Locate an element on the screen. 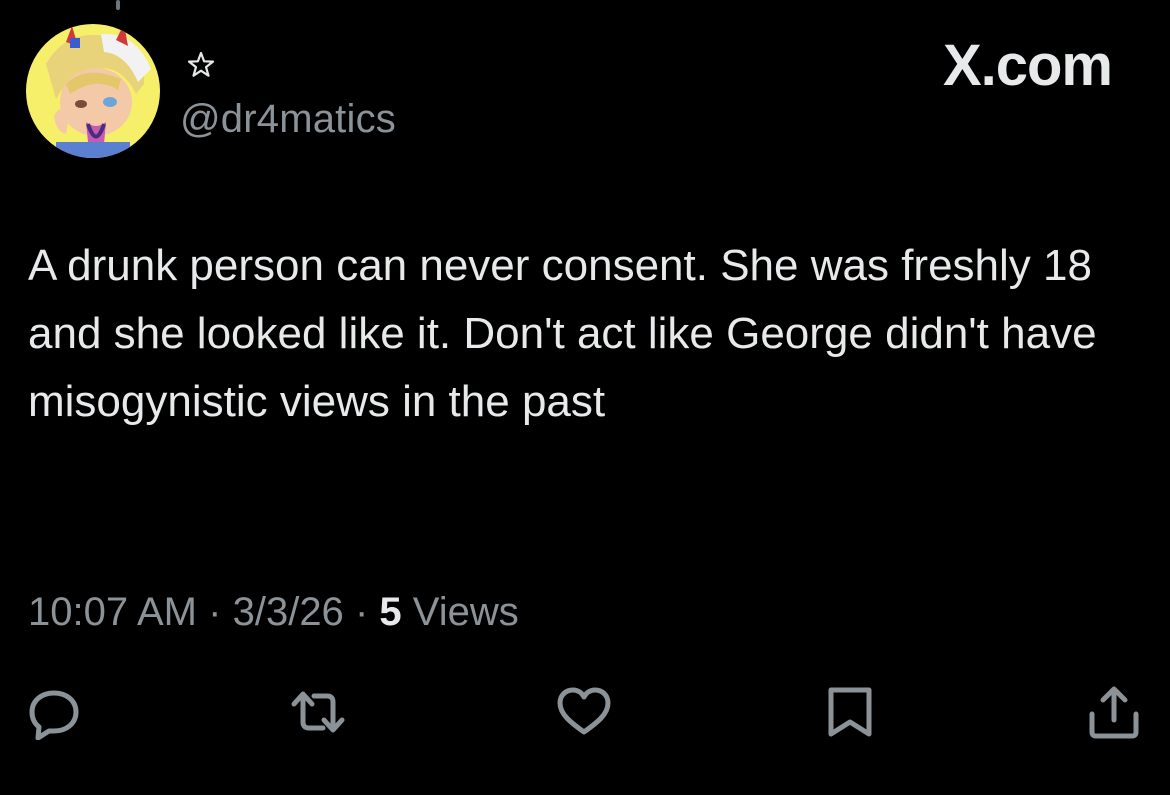 Image resolution: width=1170 pixels, height=795 pixels. star-icon is located at coordinates (201, 64).